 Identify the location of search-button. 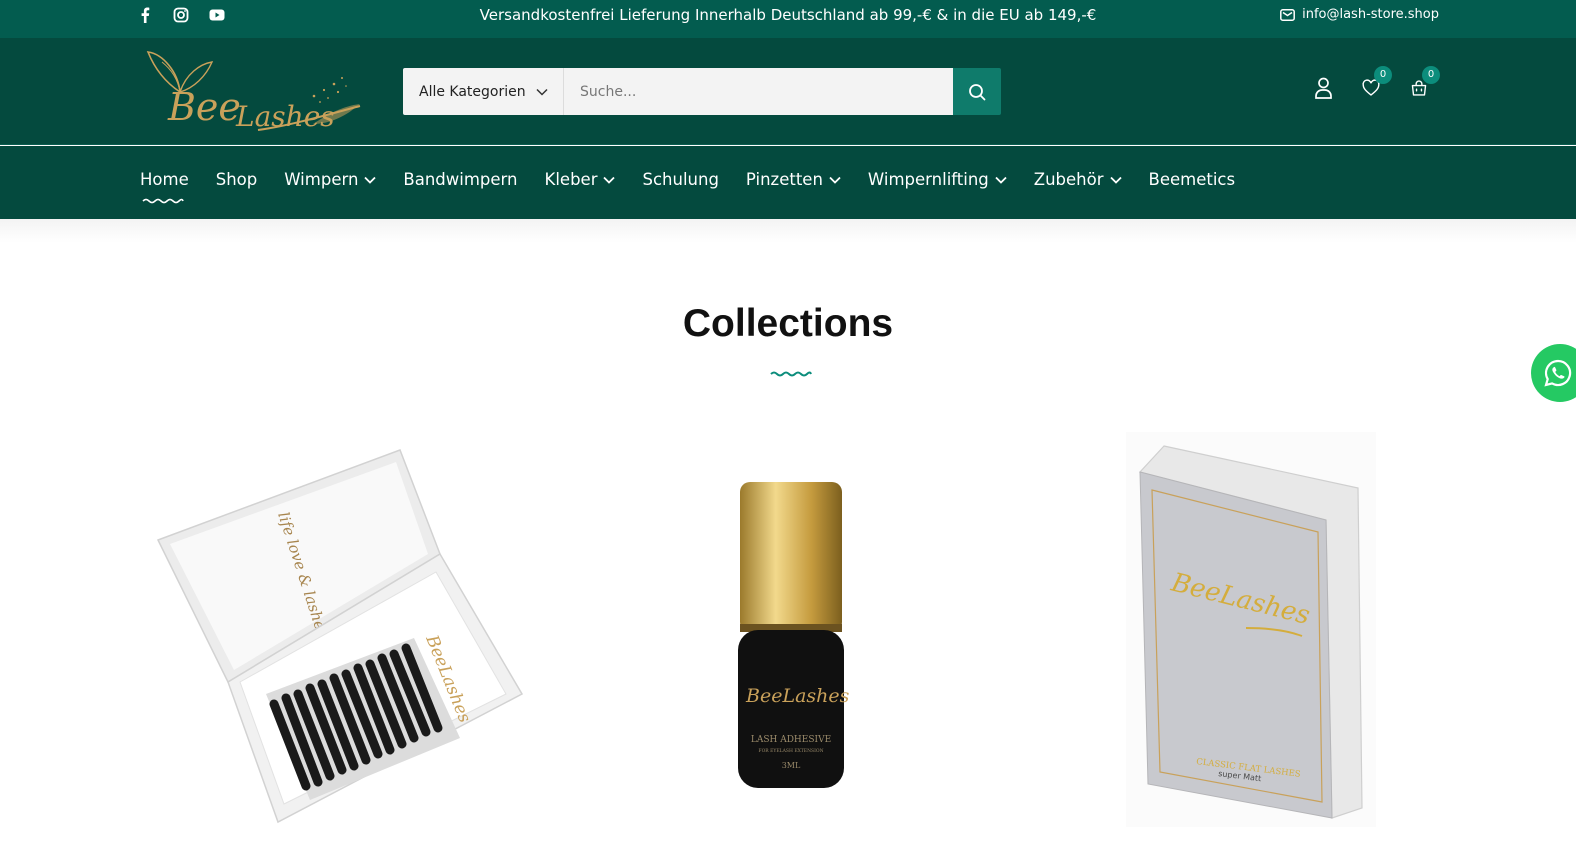
(977, 91).